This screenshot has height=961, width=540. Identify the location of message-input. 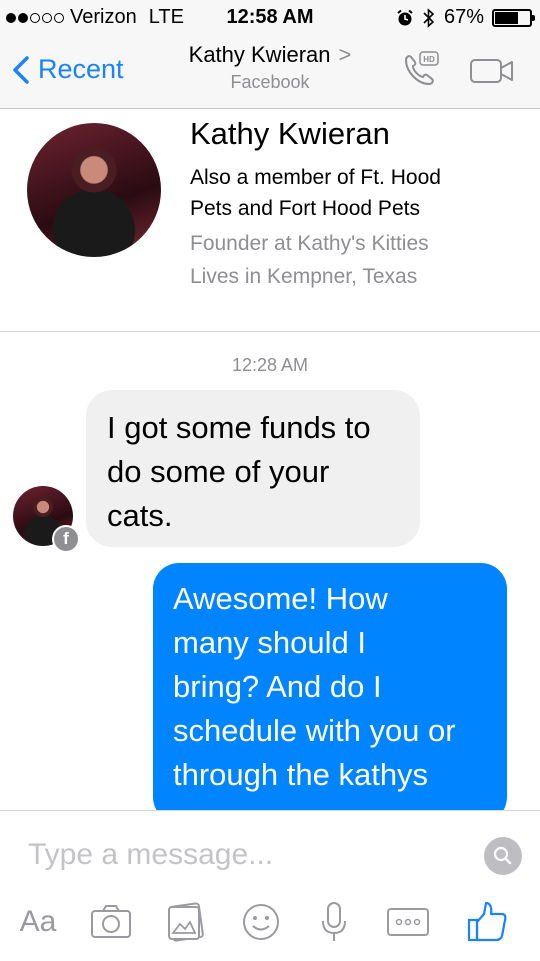
(248, 855).